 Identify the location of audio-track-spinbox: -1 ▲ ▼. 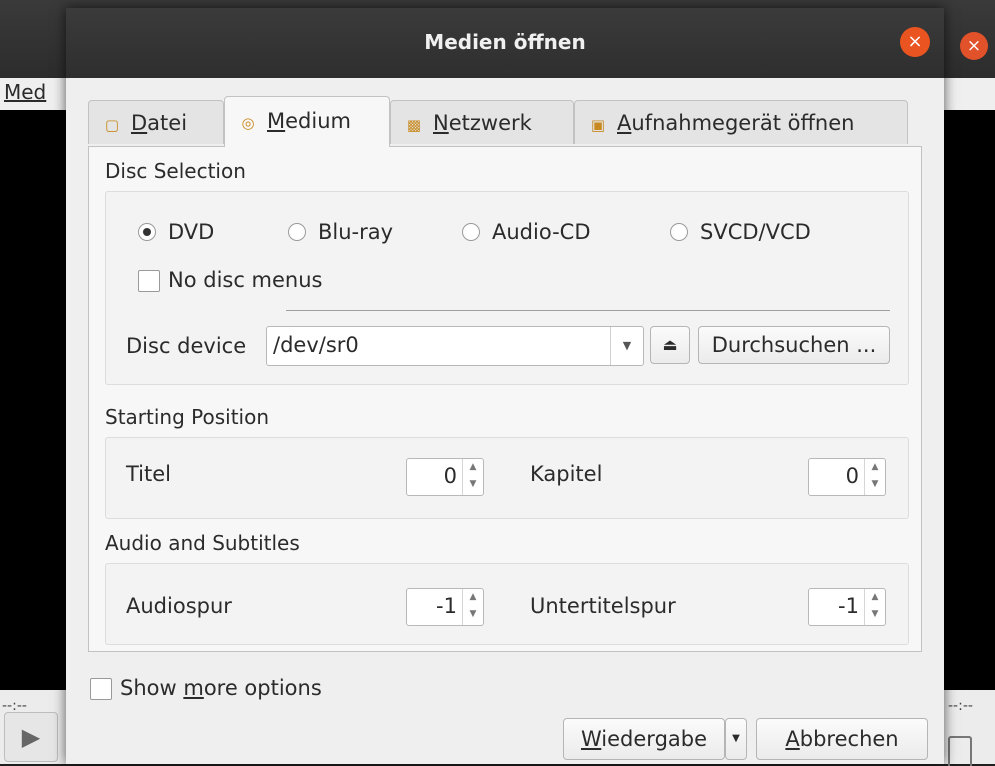
(445, 607).